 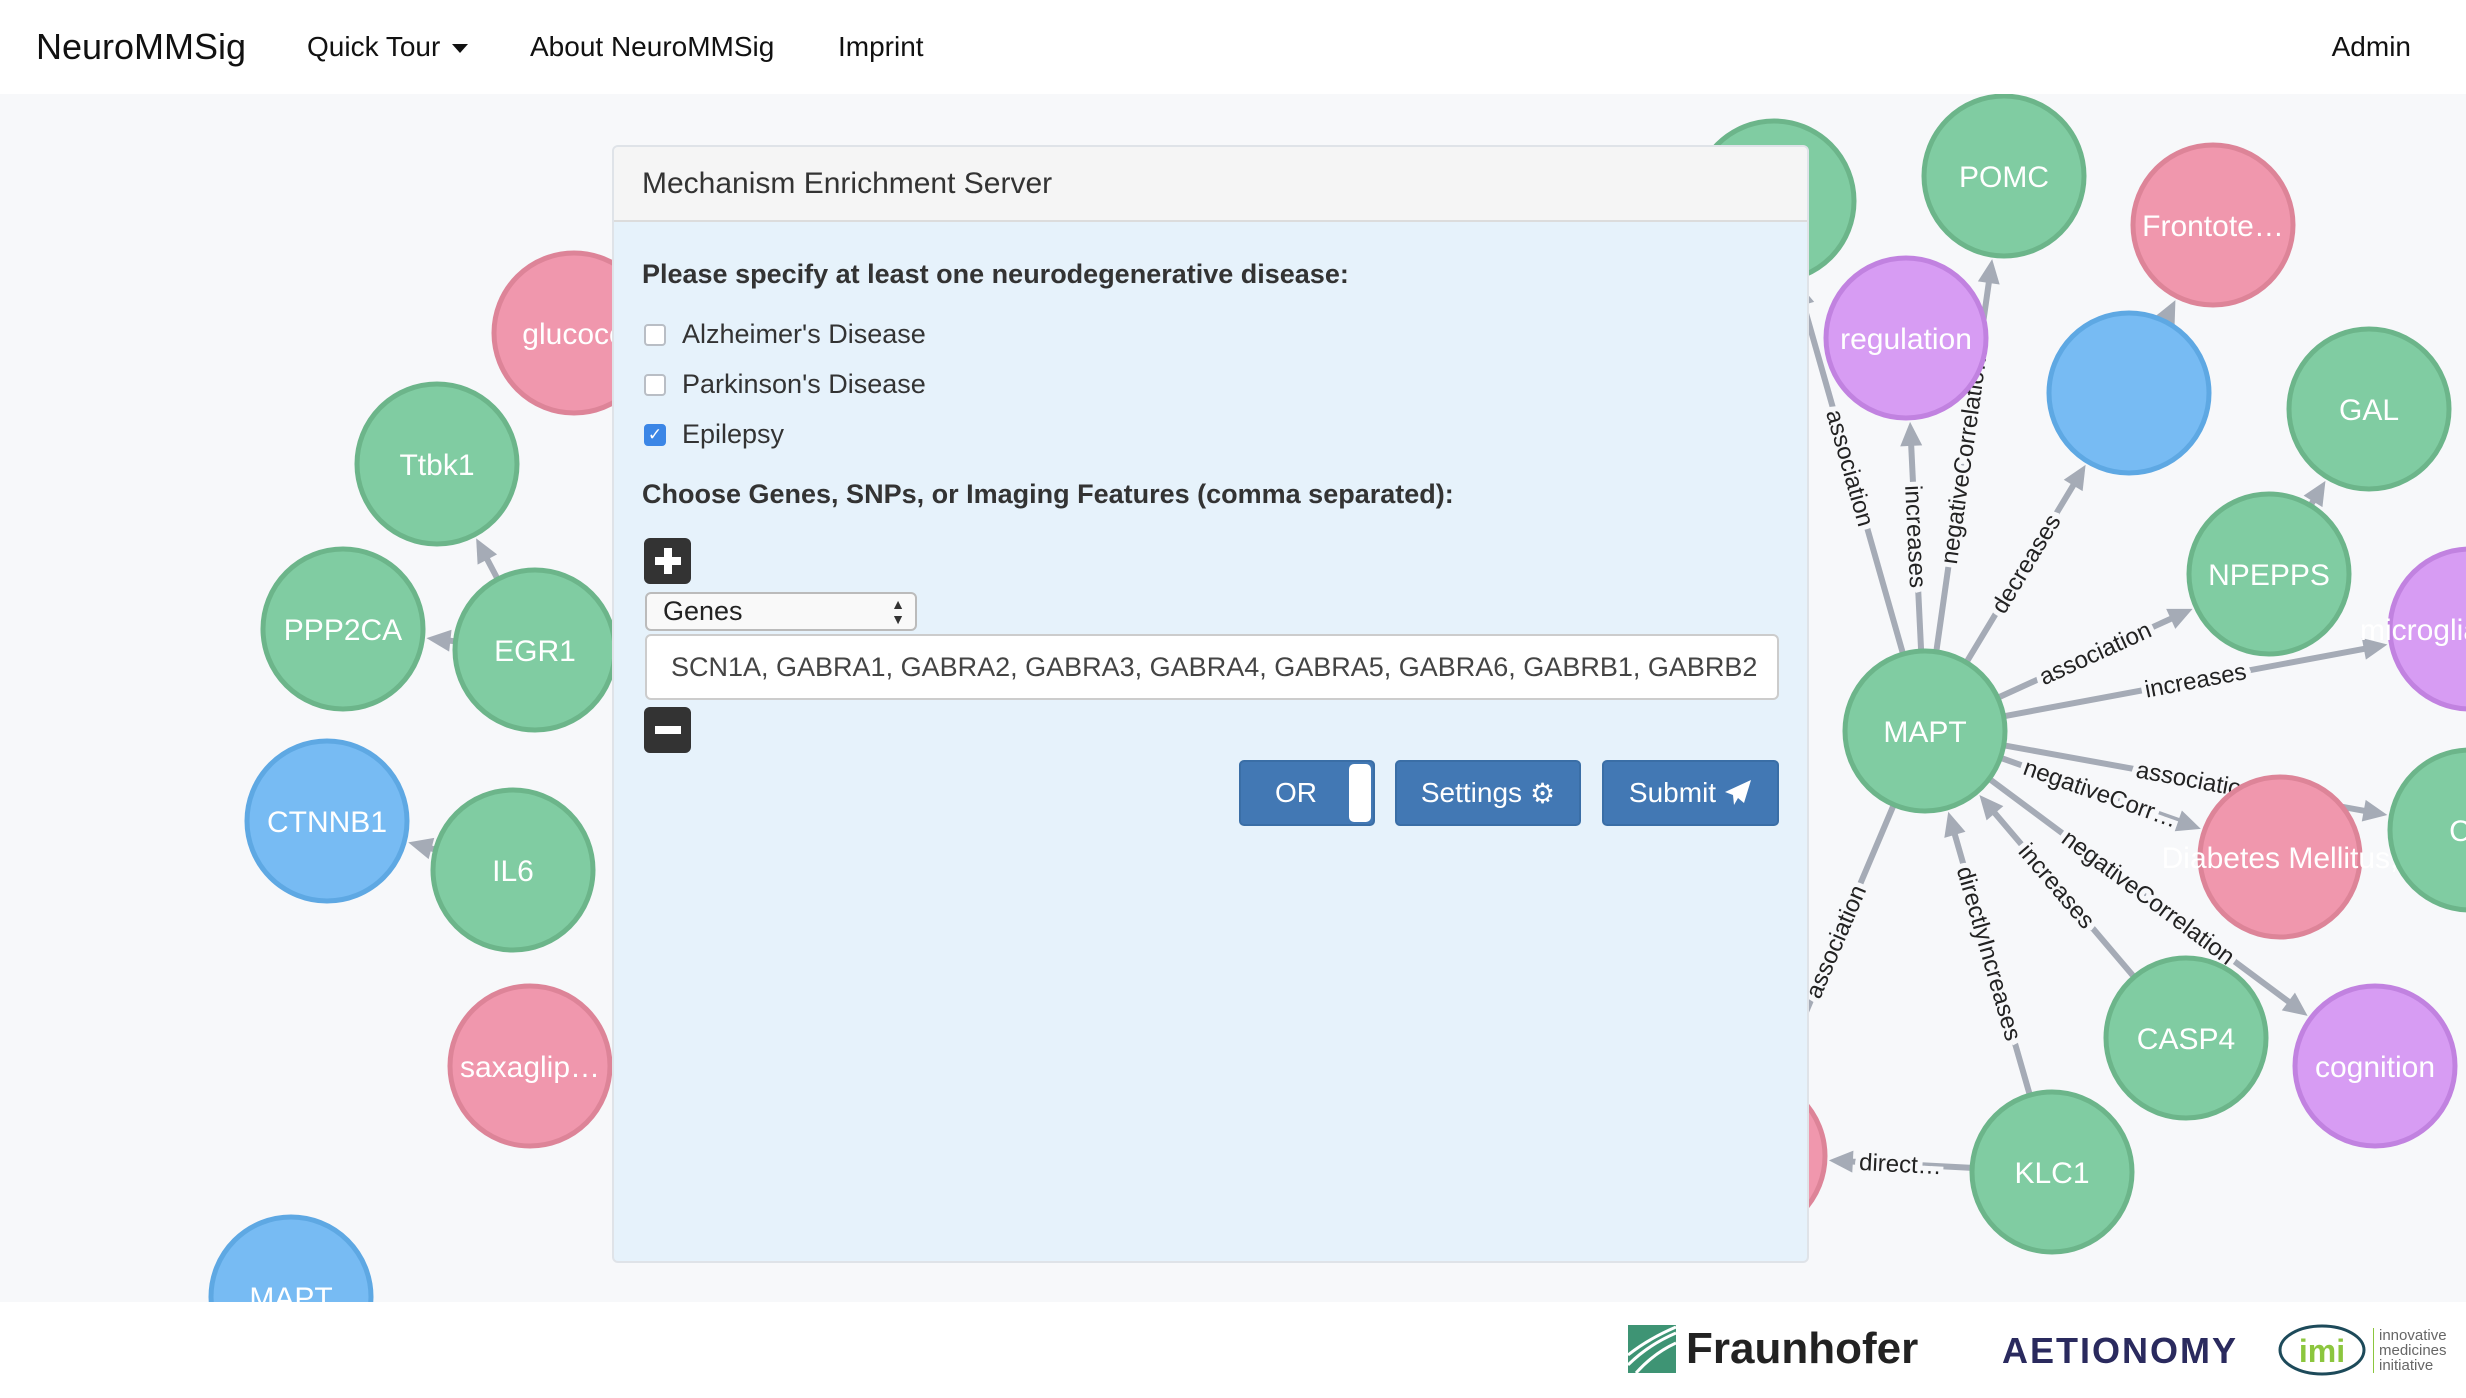 I want to click on node-label: KLC1, so click(x=2051, y=1173).